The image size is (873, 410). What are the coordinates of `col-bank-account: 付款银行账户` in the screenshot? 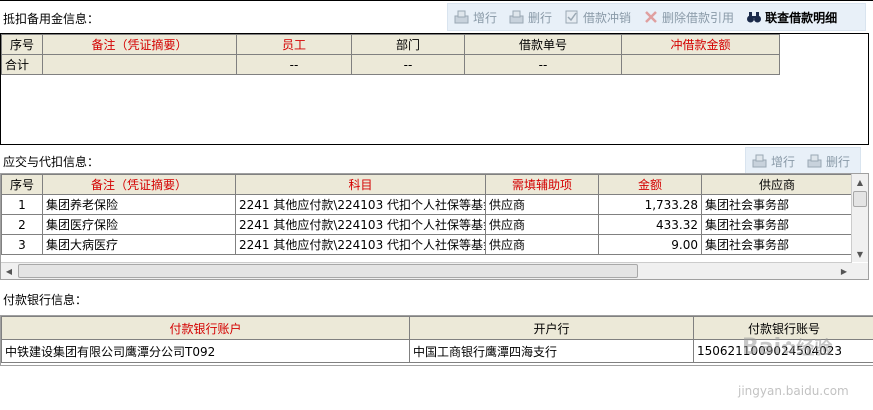 It's located at (205, 328).